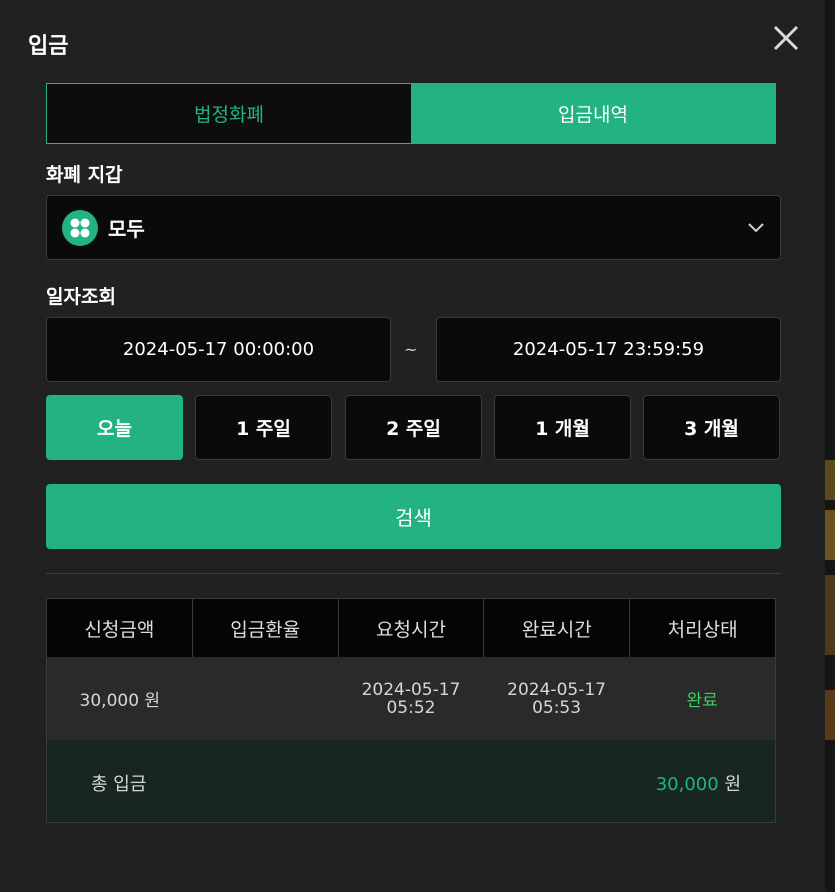  I want to click on modal-title: 입금, so click(48, 46).